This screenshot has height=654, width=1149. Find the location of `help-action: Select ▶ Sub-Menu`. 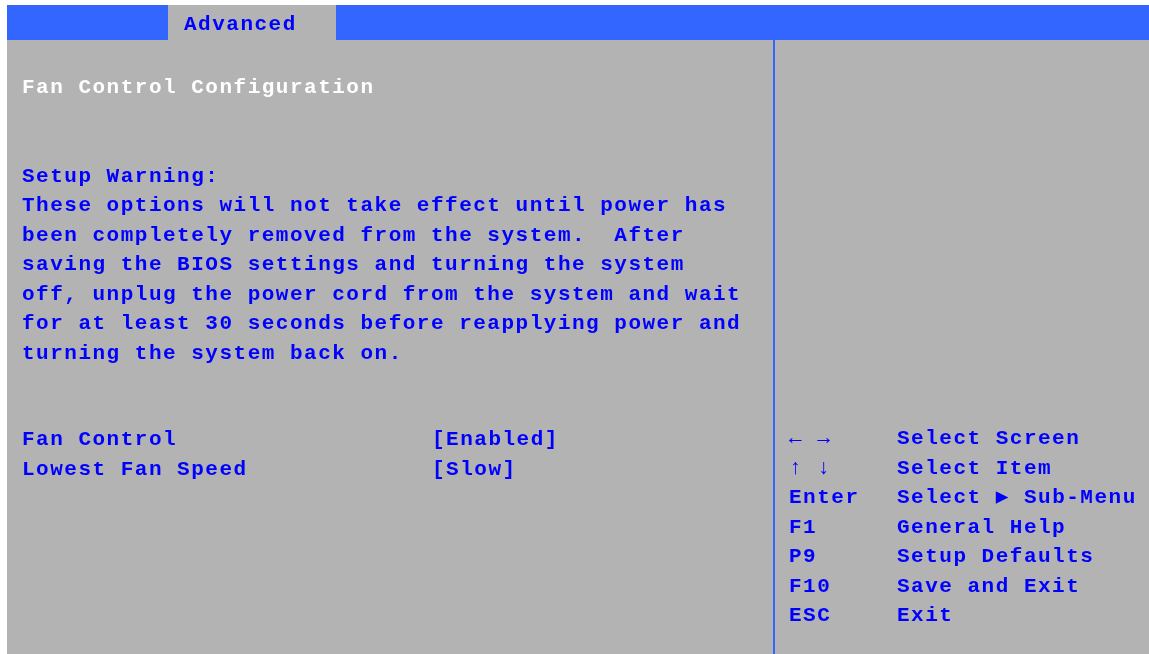

help-action: Select ▶ Sub-Menu is located at coordinates (1017, 498).